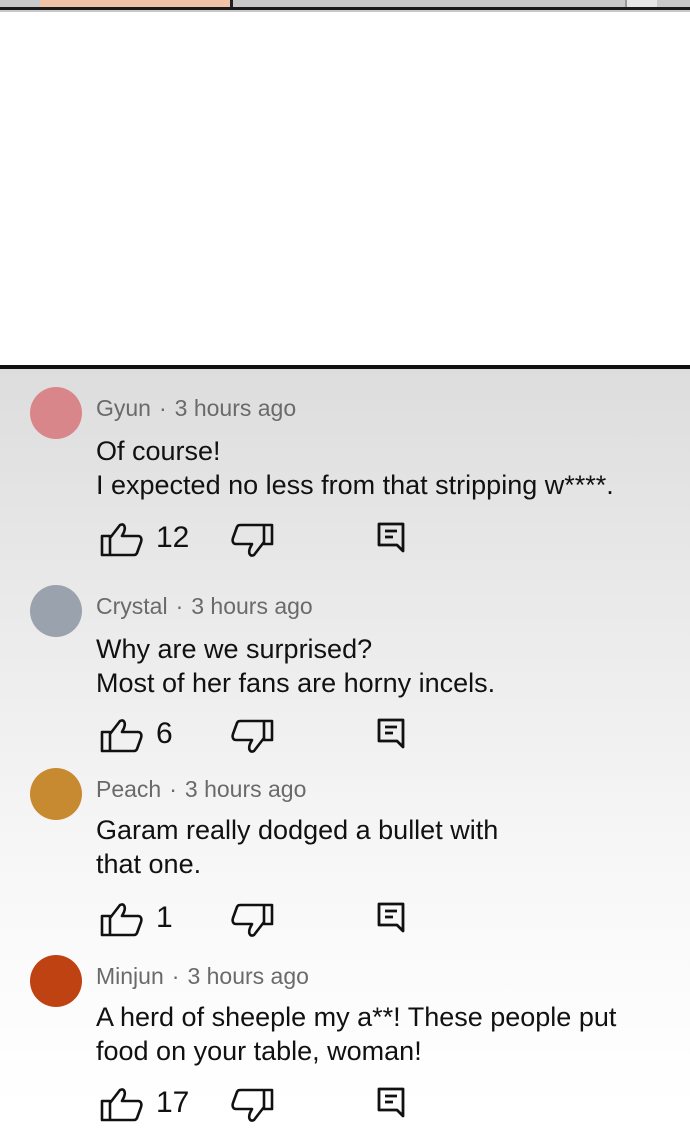 The width and height of the screenshot is (690, 1129). What do you see at coordinates (164, 733) in the screenshot?
I see `like-count: 6` at bounding box center [164, 733].